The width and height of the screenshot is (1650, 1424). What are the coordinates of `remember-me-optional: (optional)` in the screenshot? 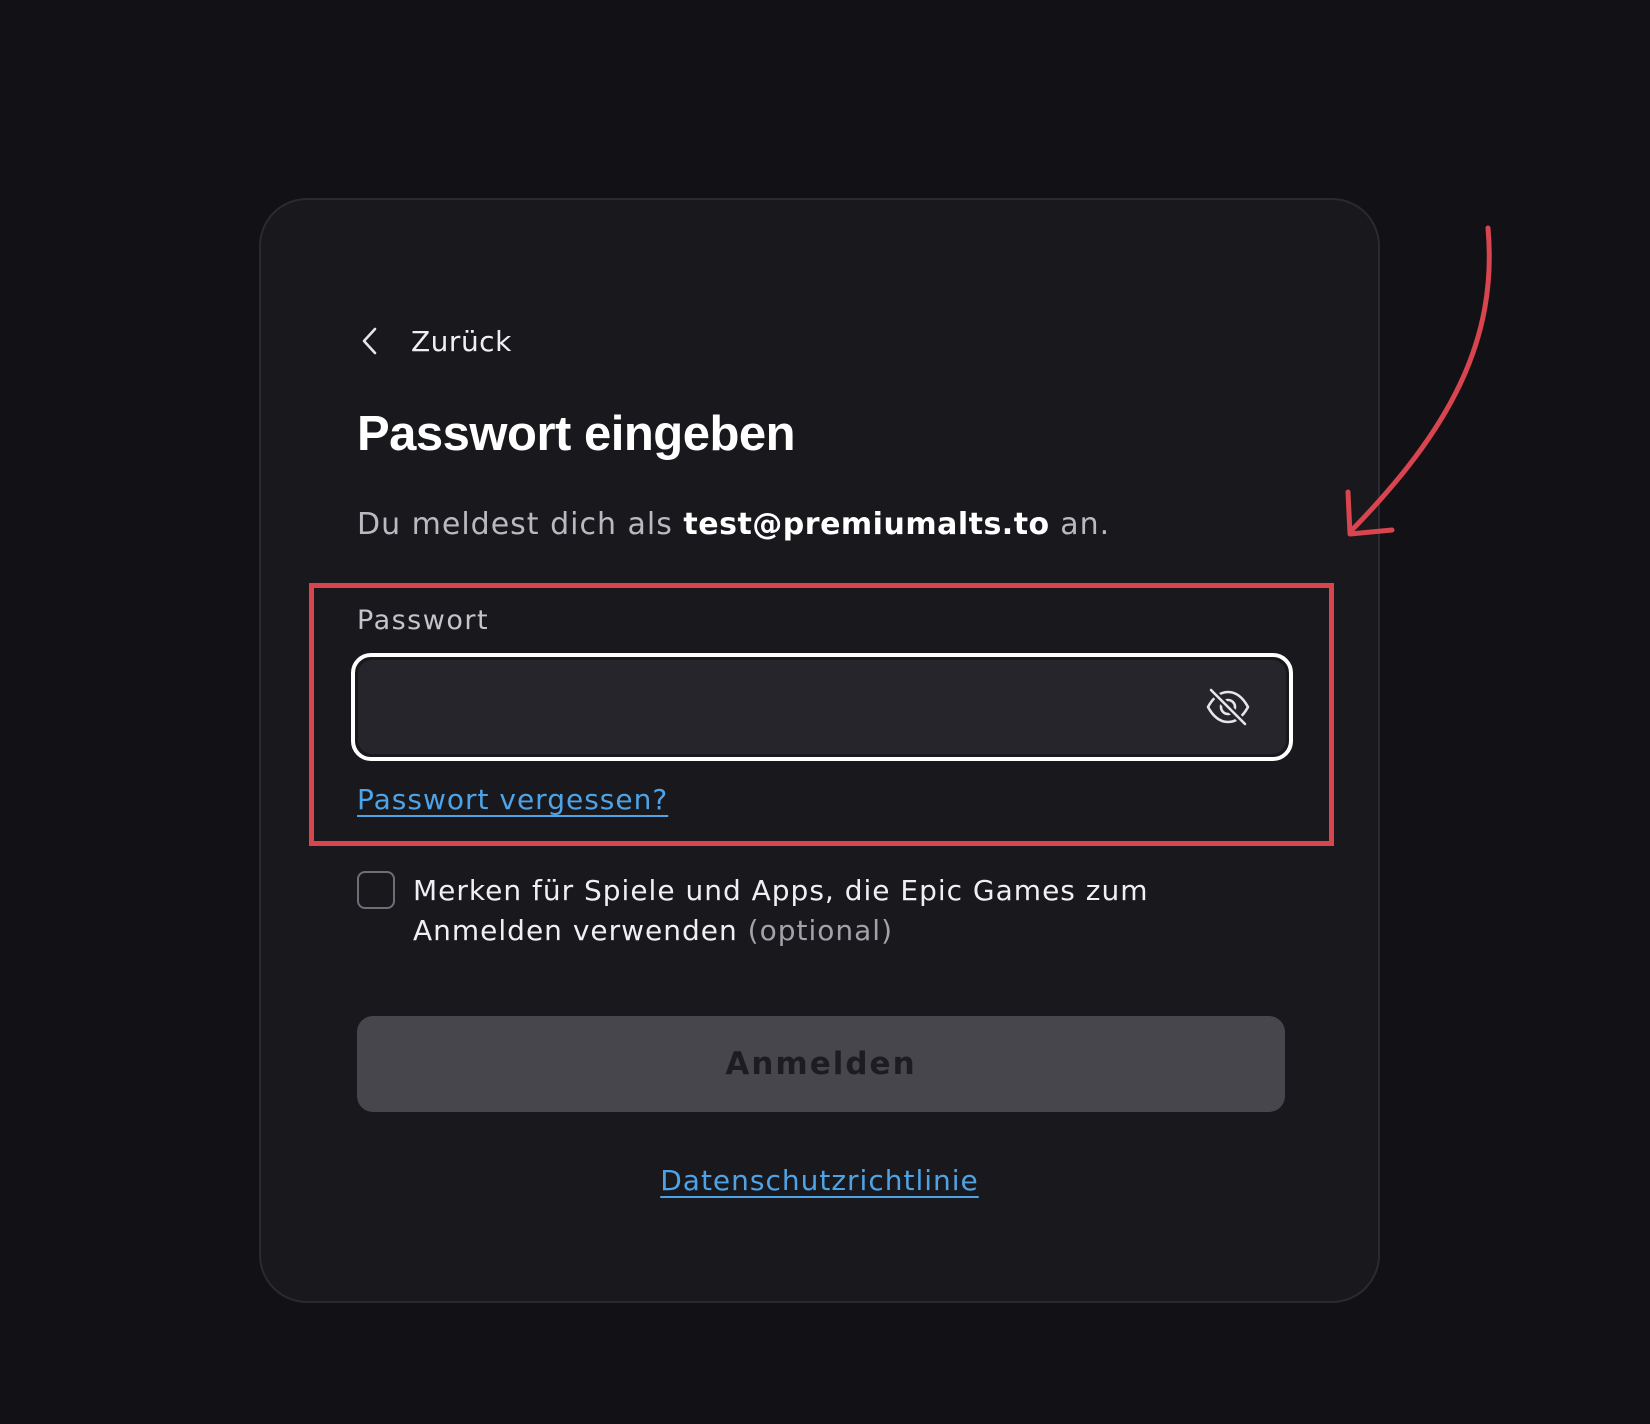 It's located at (820, 930).